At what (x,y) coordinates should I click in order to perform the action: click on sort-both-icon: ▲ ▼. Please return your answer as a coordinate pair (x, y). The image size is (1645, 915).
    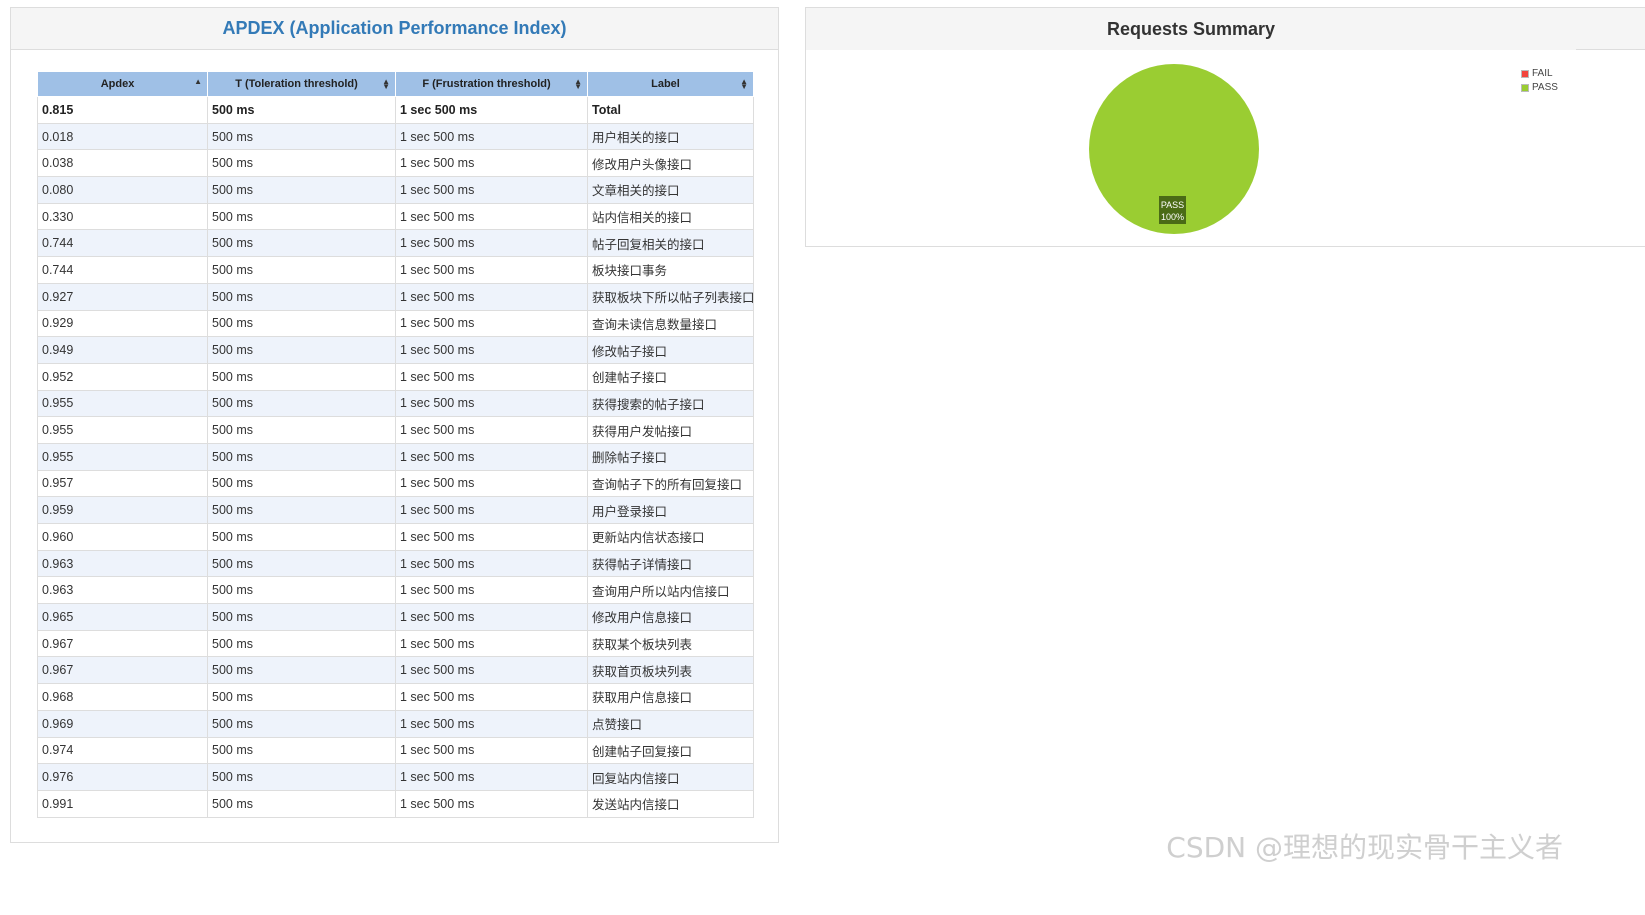
    Looking at the image, I should click on (744, 84).